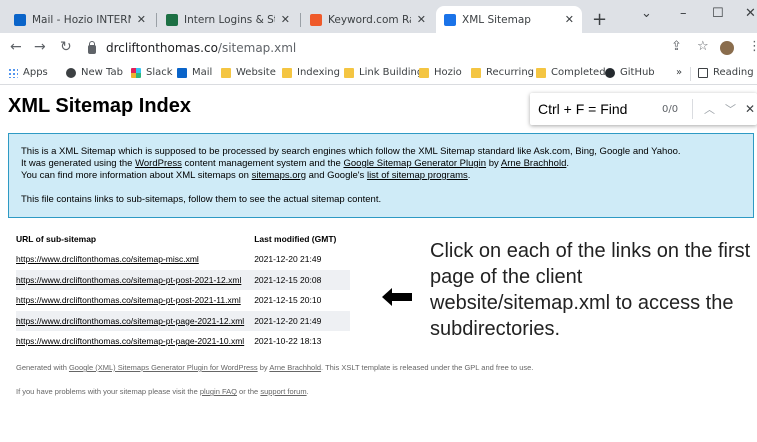  I want to click on maximize-icon: ☐, so click(718, 13).